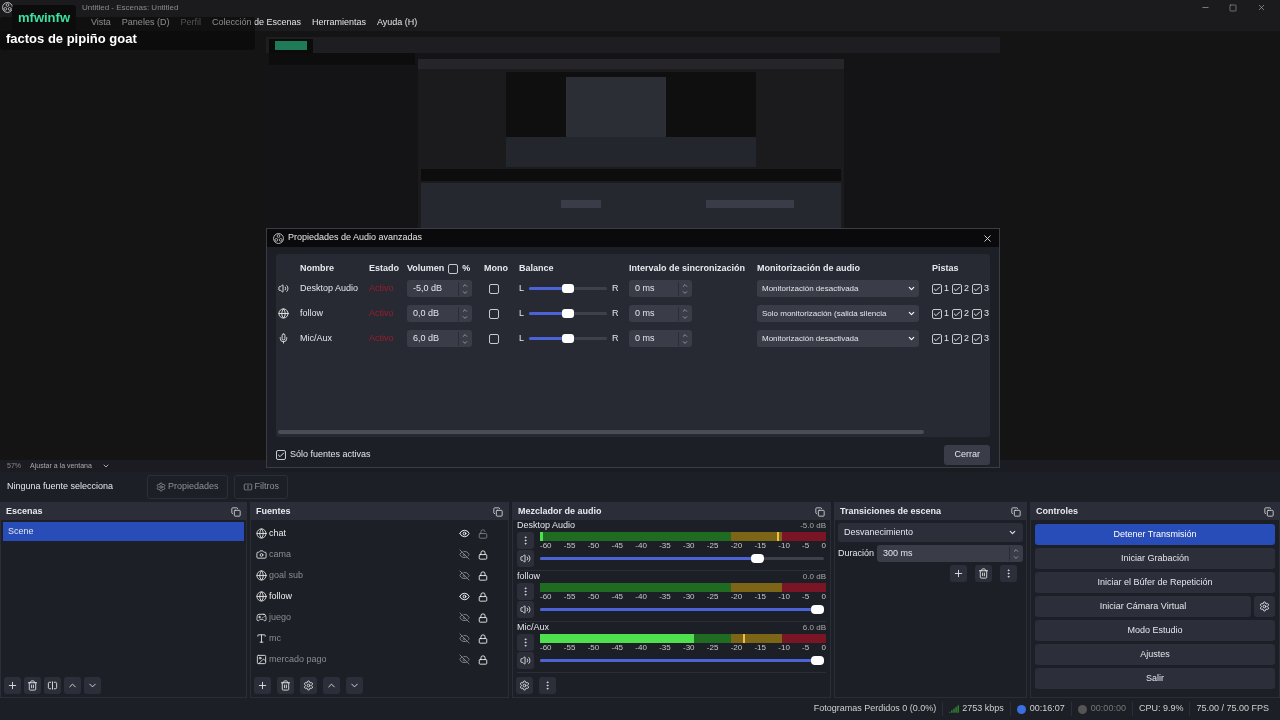  I want to click on menu-item: Ayuda (H), so click(397, 23).